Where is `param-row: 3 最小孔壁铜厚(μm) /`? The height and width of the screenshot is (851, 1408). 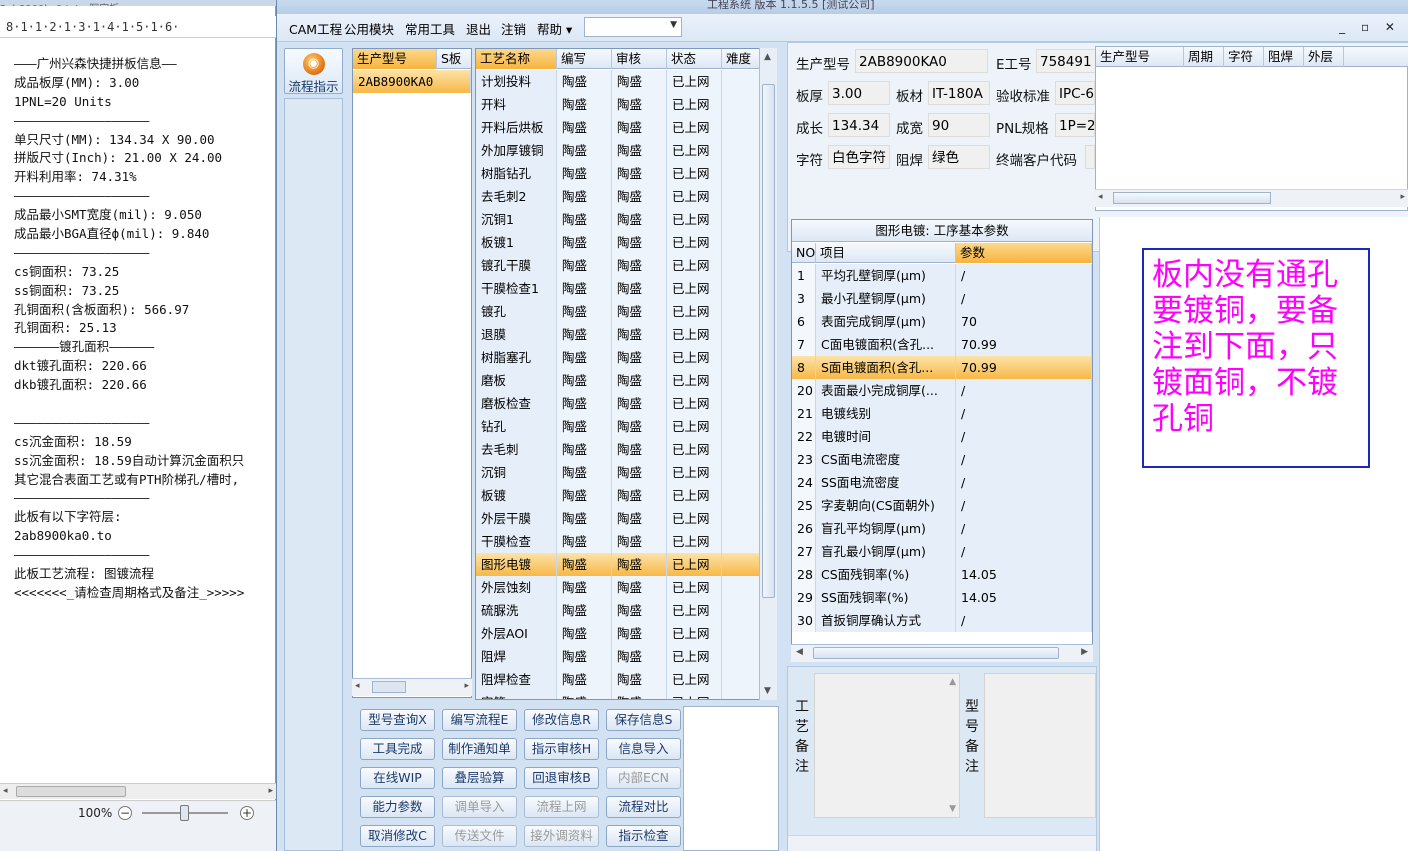 param-row: 3 最小孔壁铜厚(μm) / is located at coordinates (942, 298).